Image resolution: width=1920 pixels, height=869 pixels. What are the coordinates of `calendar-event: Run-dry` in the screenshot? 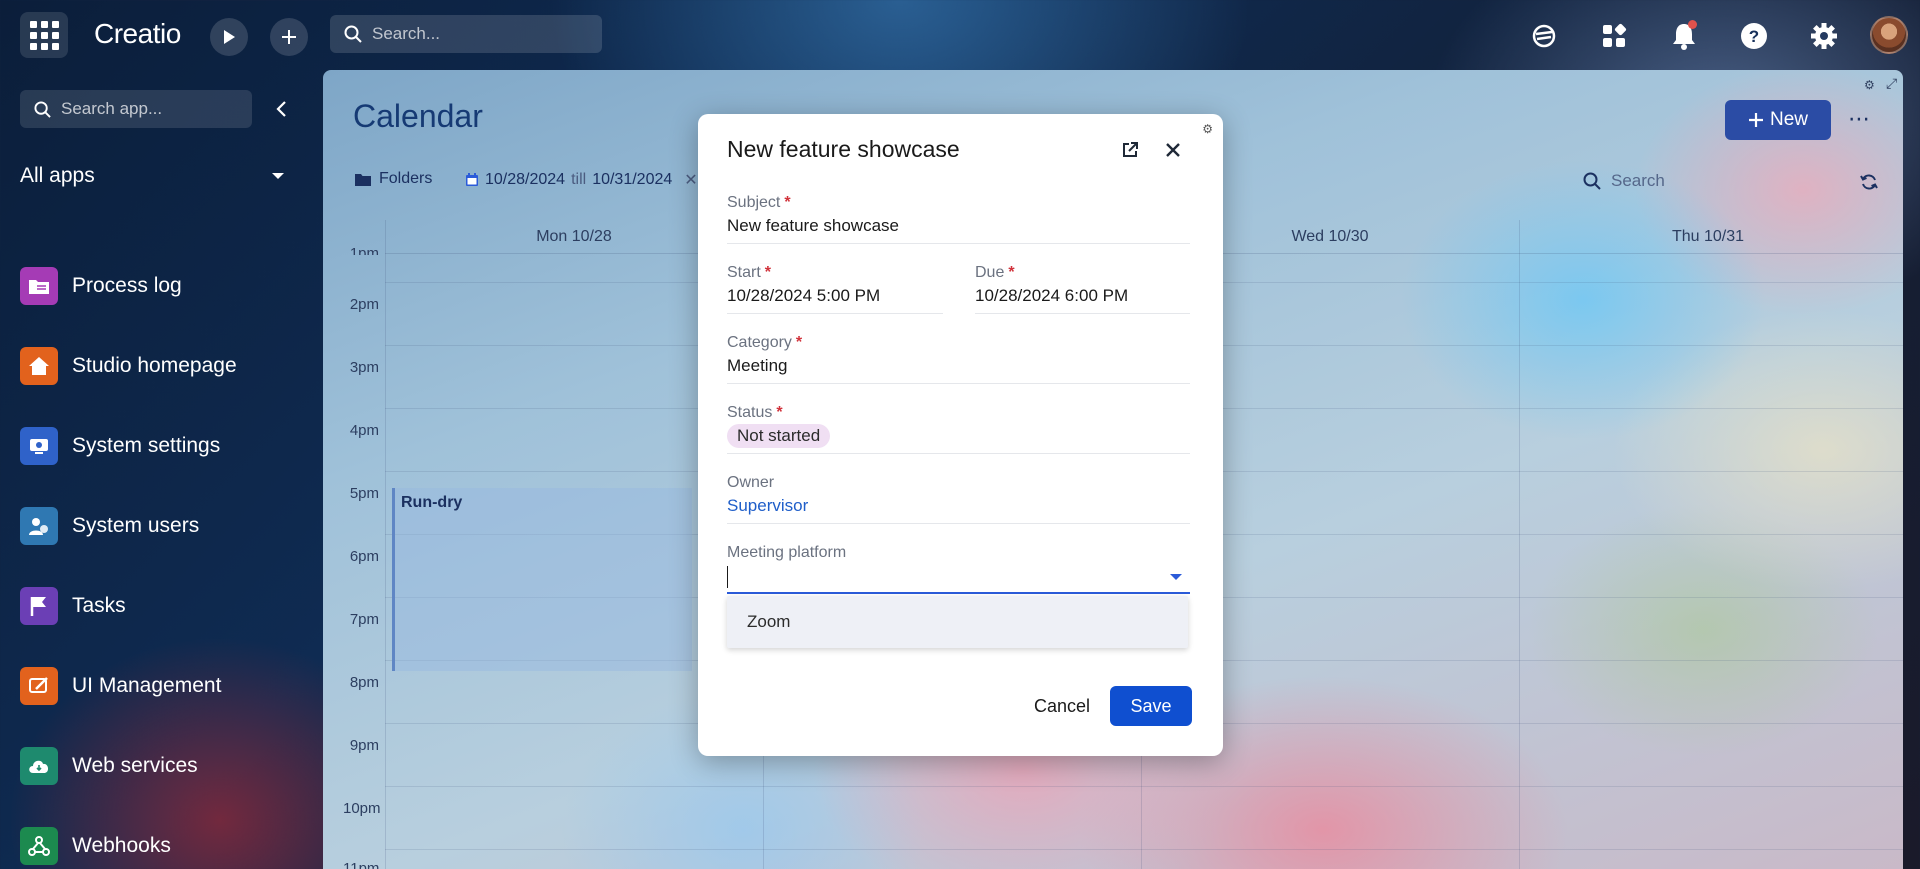 It's located at (542, 579).